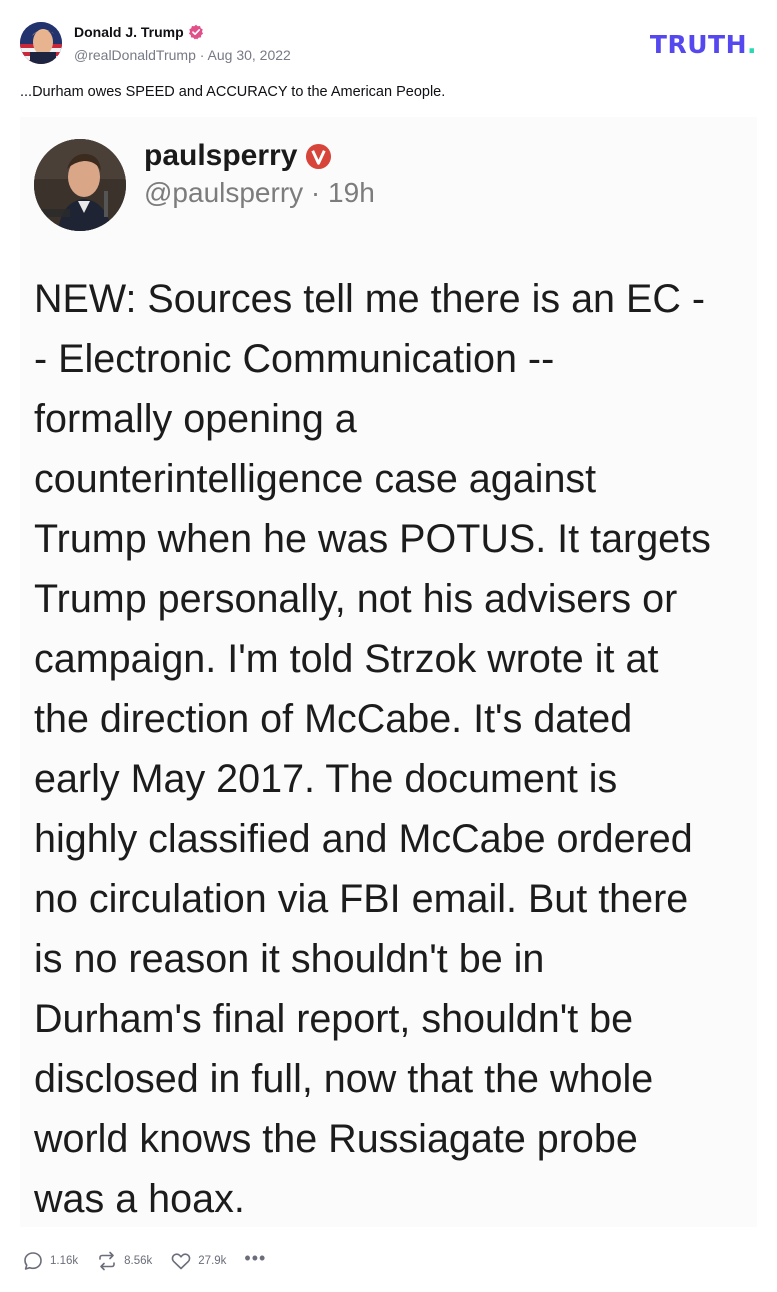  I want to click on embedded-line: Durham's final report, shouldn't be, so click(334, 1019).